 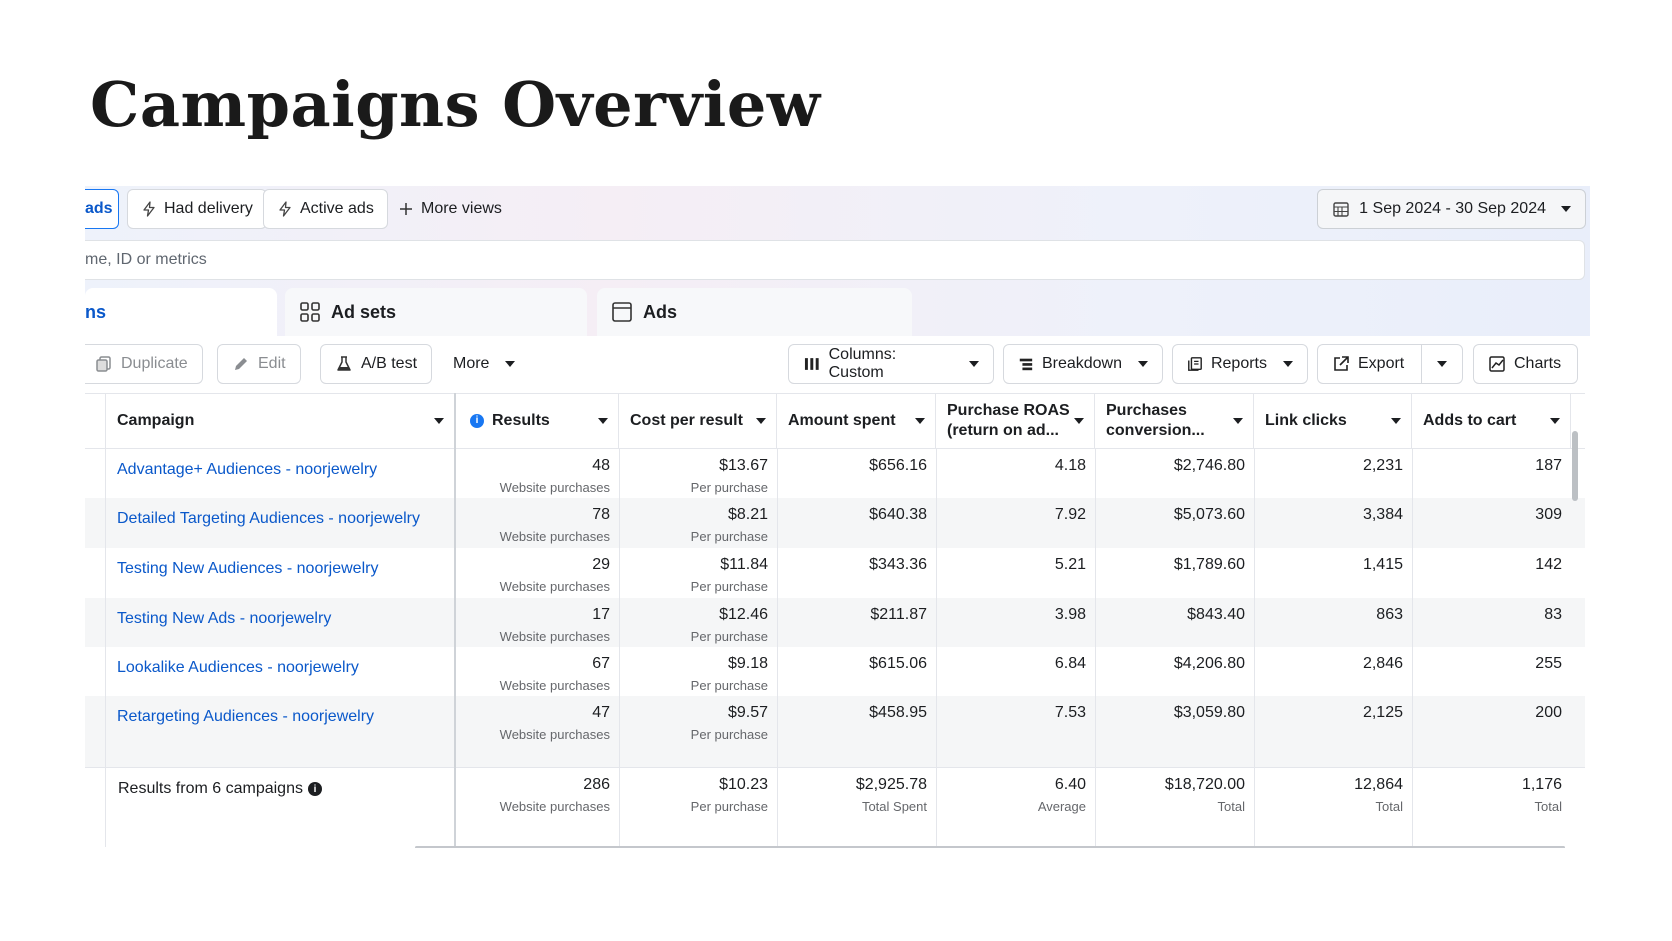 What do you see at coordinates (1378, 784) in the screenshot?
I see `total-value: 12,864` at bounding box center [1378, 784].